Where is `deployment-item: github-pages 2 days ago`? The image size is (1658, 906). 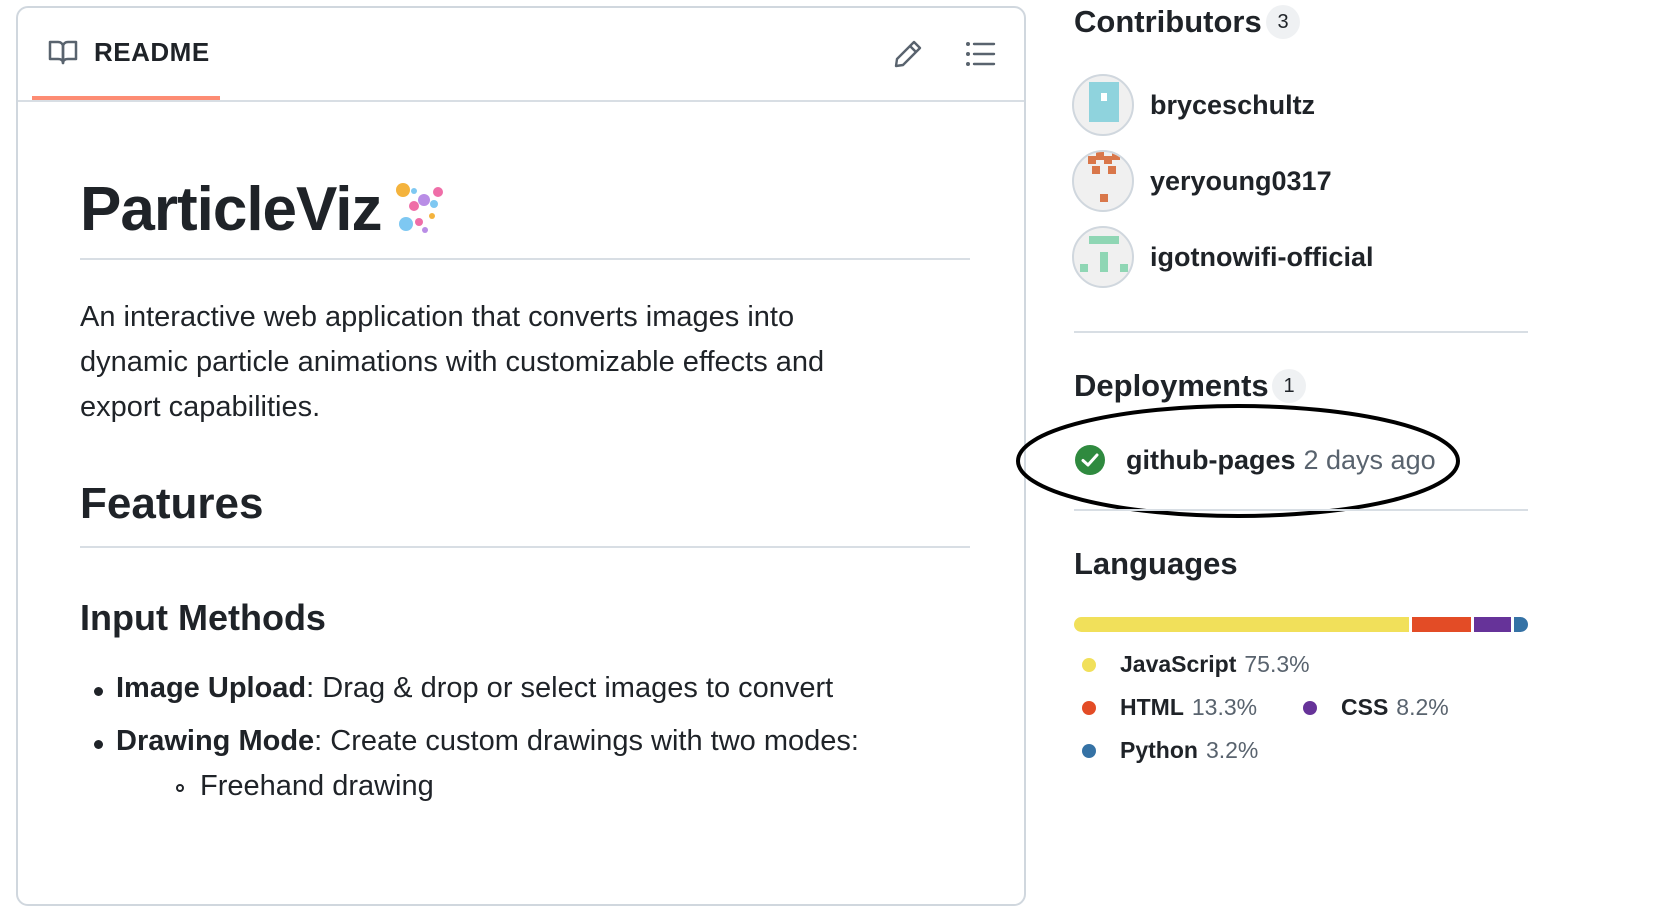
deployment-item: github-pages 2 days ago is located at coordinates (1255, 460).